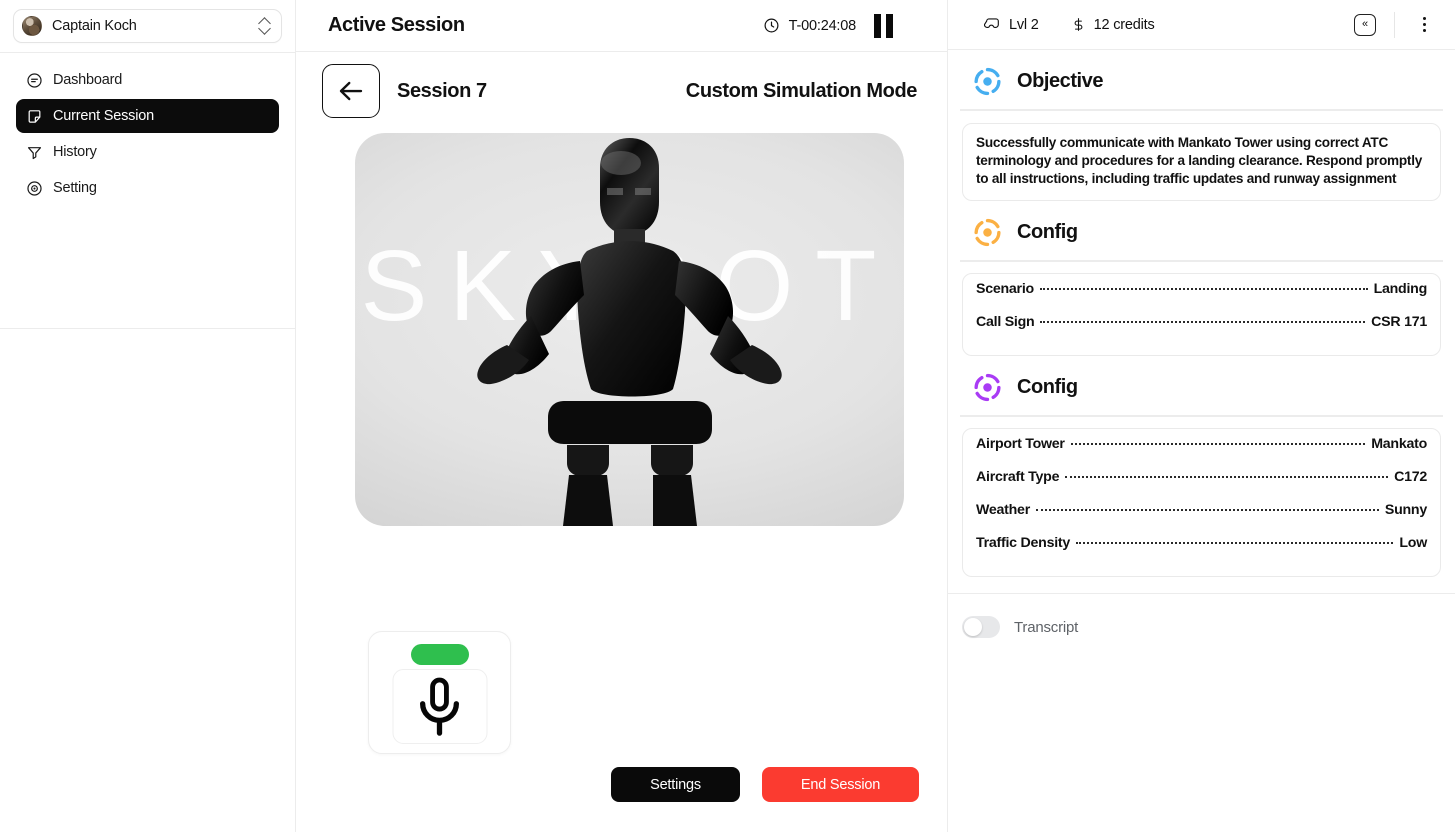  I want to click on transcript-toggle, so click(981, 627).